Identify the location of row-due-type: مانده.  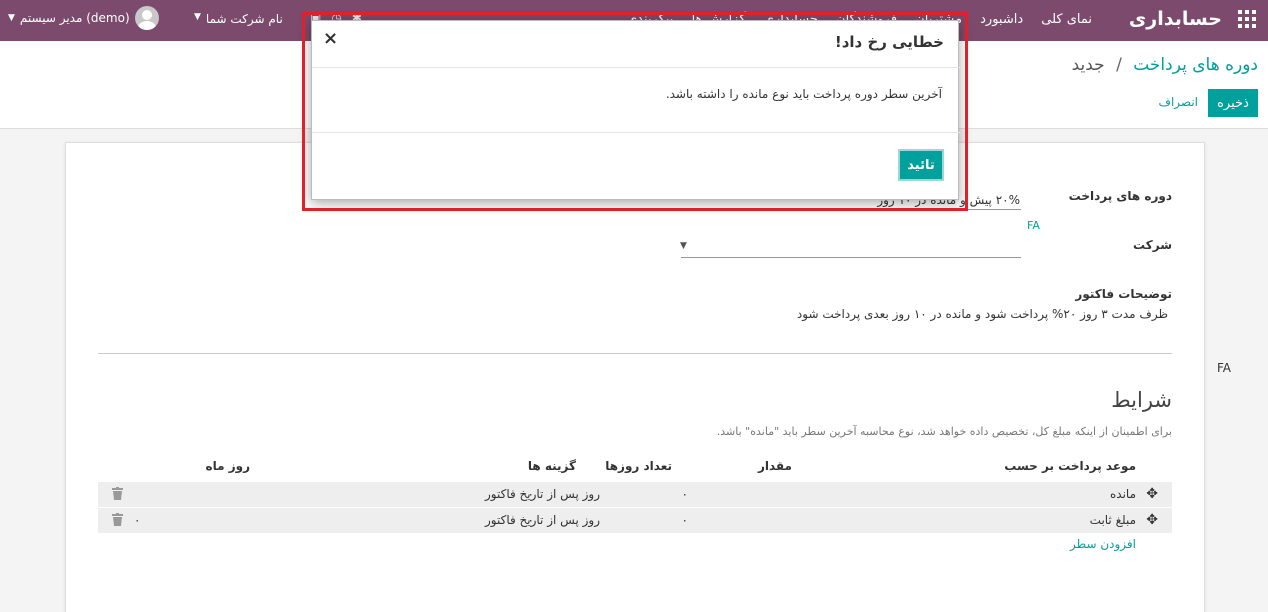
(1122, 494).